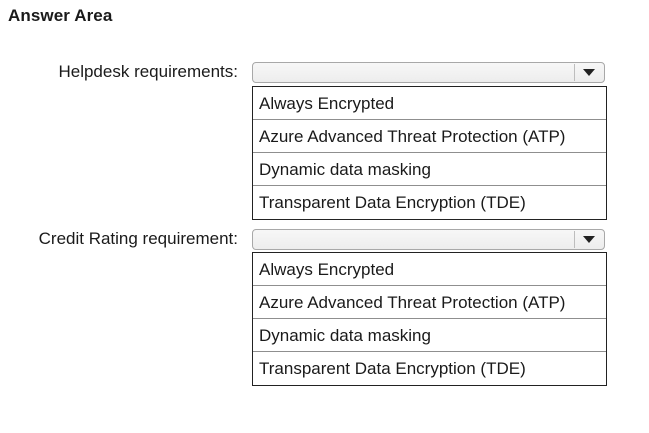  I want to click on helpdesk-requirements-dropdown, so click(428, 72).